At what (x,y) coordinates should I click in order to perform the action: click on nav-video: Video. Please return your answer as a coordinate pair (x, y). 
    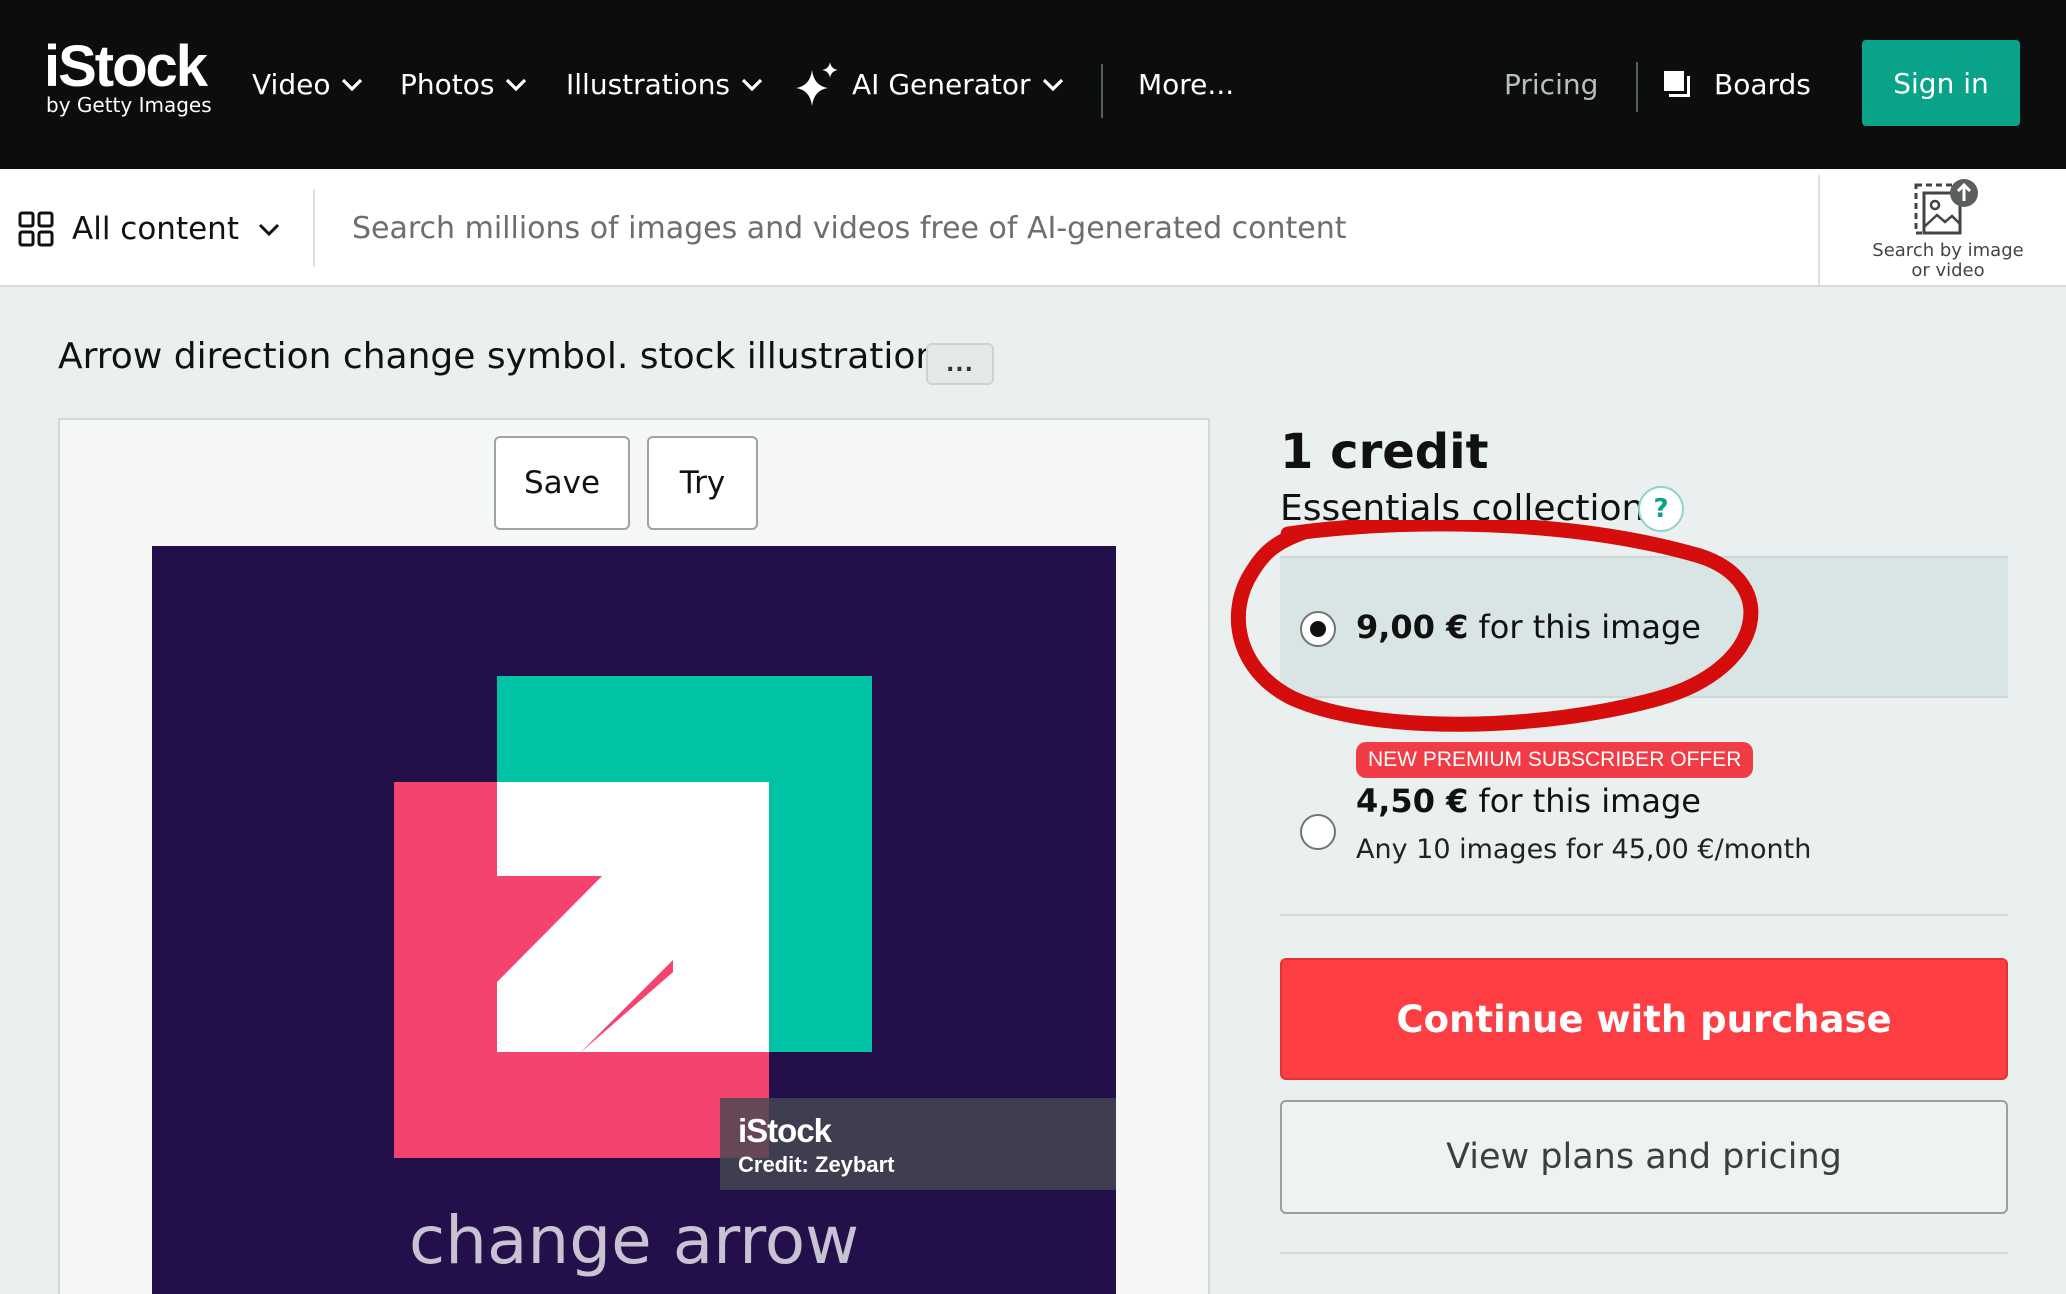
    Looking at the image, I should click on (308, 84).